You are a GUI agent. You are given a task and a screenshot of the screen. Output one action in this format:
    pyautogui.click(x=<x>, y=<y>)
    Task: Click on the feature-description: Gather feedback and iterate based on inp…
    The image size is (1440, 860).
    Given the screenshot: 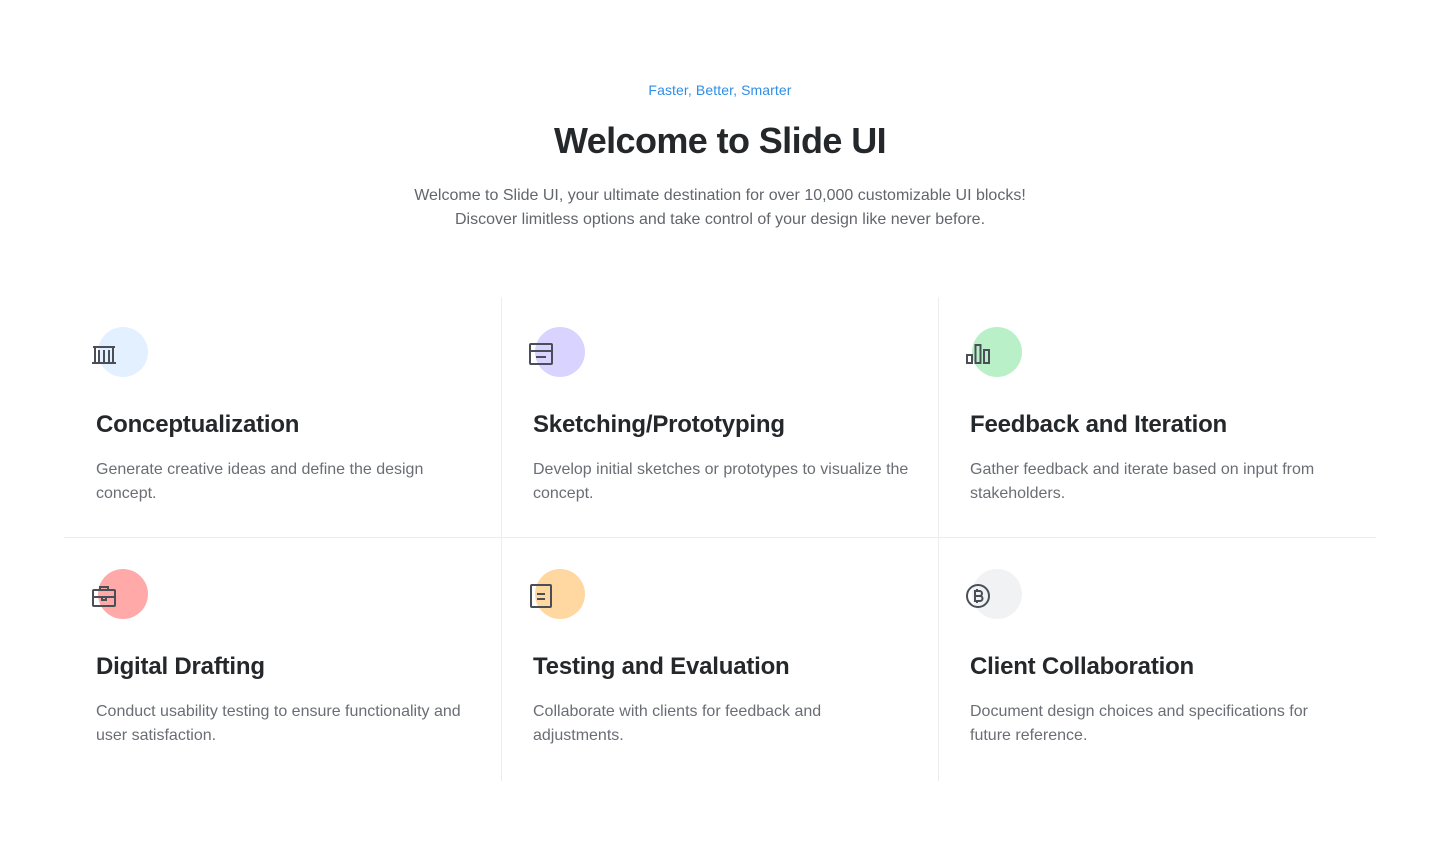 What is the action you would take?
    pyautogui.click(x=1142, y=481)
    